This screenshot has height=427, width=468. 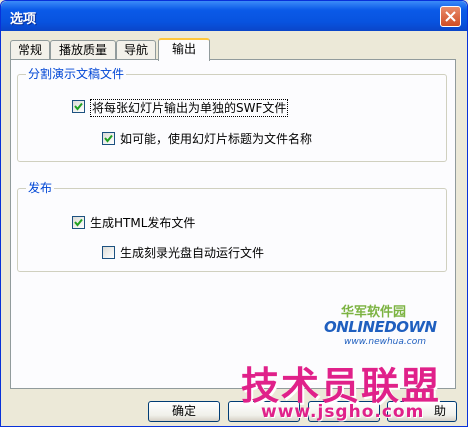 What do you see at coordinates (76, 74) in the screenshot?
I see `group-split-title: 分割演示文稿文件` at bounding box center [76, 74].